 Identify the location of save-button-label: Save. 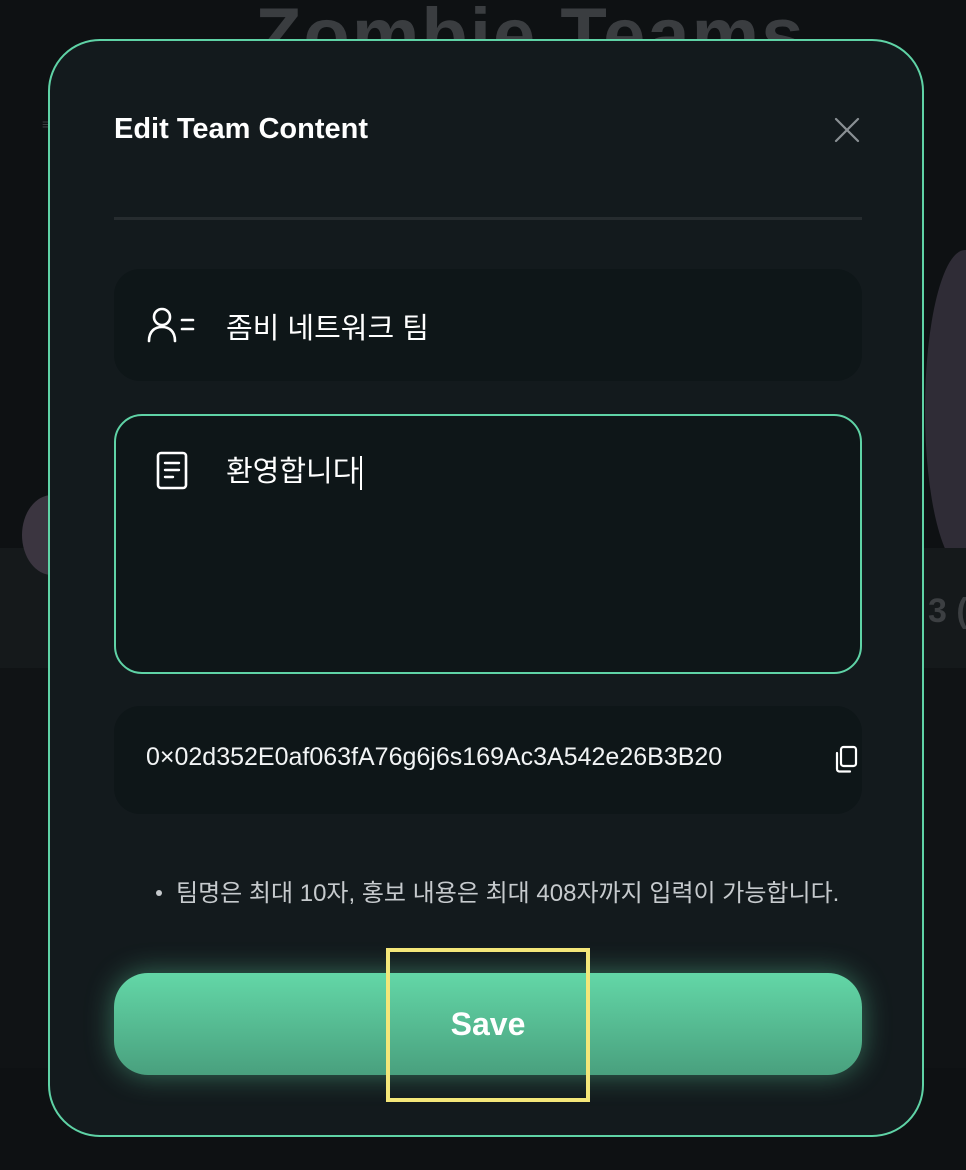
(488, 1023).